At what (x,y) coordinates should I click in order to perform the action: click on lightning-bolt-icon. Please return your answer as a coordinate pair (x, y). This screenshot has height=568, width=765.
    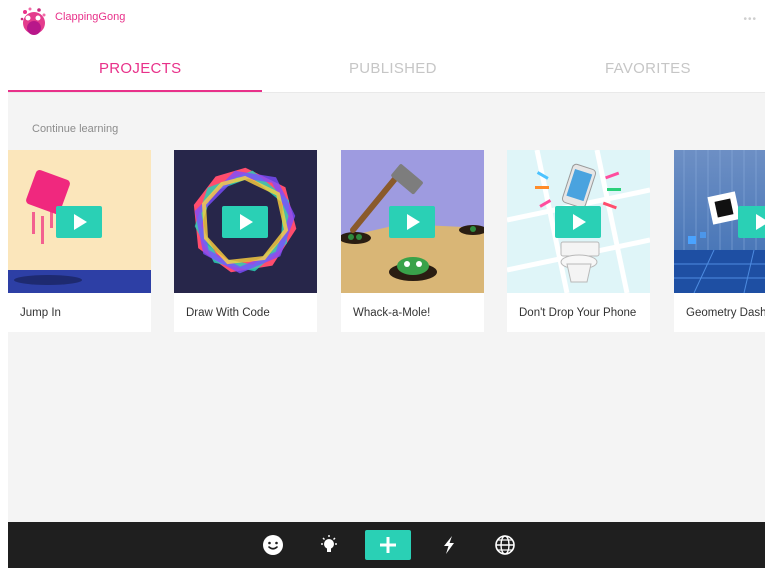
    Looking at the image, I should click on (449, 545).